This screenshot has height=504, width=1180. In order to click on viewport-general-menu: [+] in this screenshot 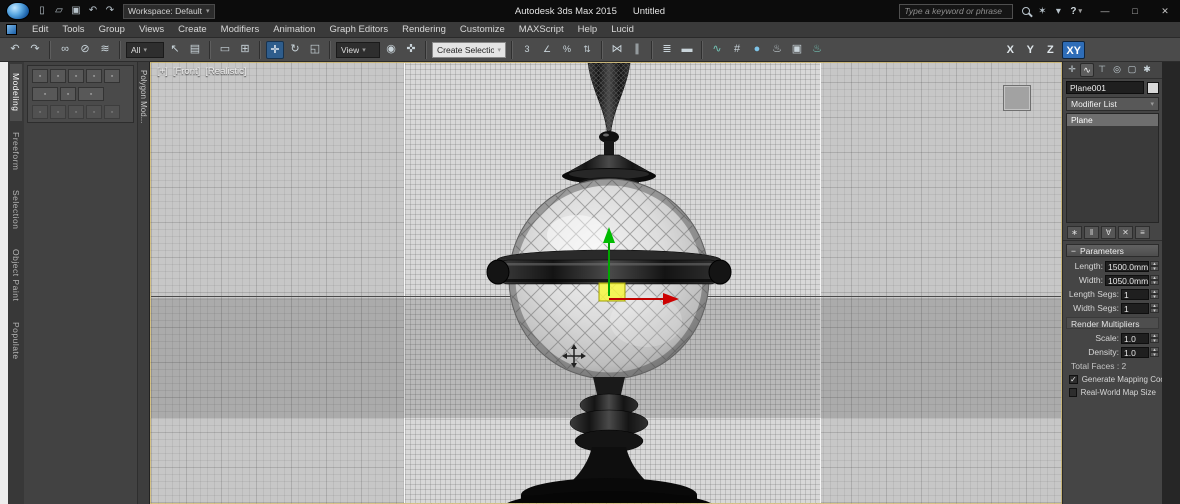, I will do `click(162, 71)`.